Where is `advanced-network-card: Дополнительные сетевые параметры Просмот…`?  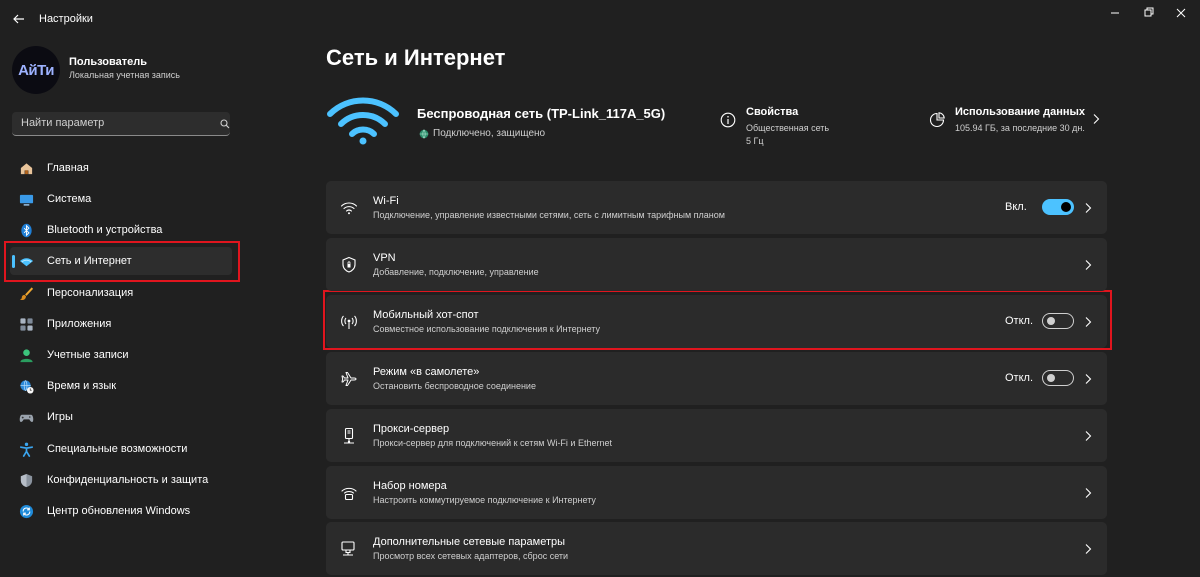
advanced-network-card: Дополнительные сетевые параметры Просмот… is located at coordinates (716, 548).